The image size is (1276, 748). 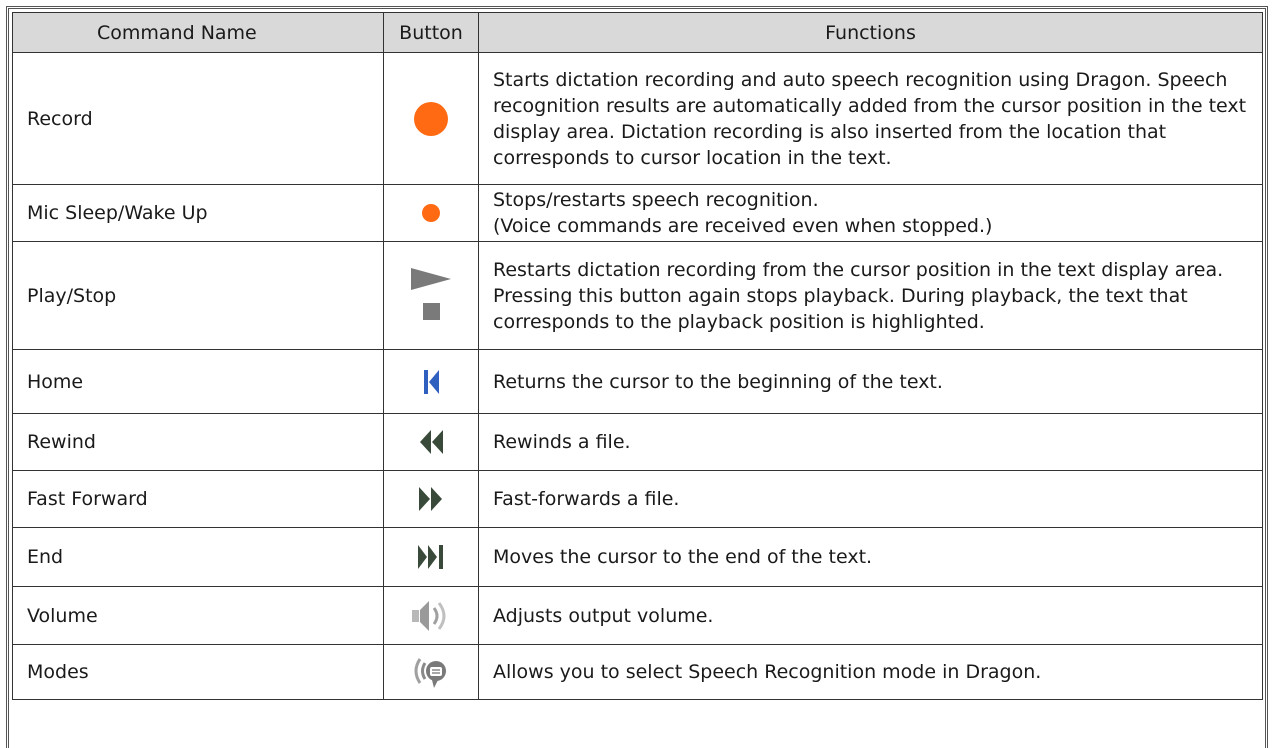 I want to click on rewind-icon, so click(x=431, y=442).